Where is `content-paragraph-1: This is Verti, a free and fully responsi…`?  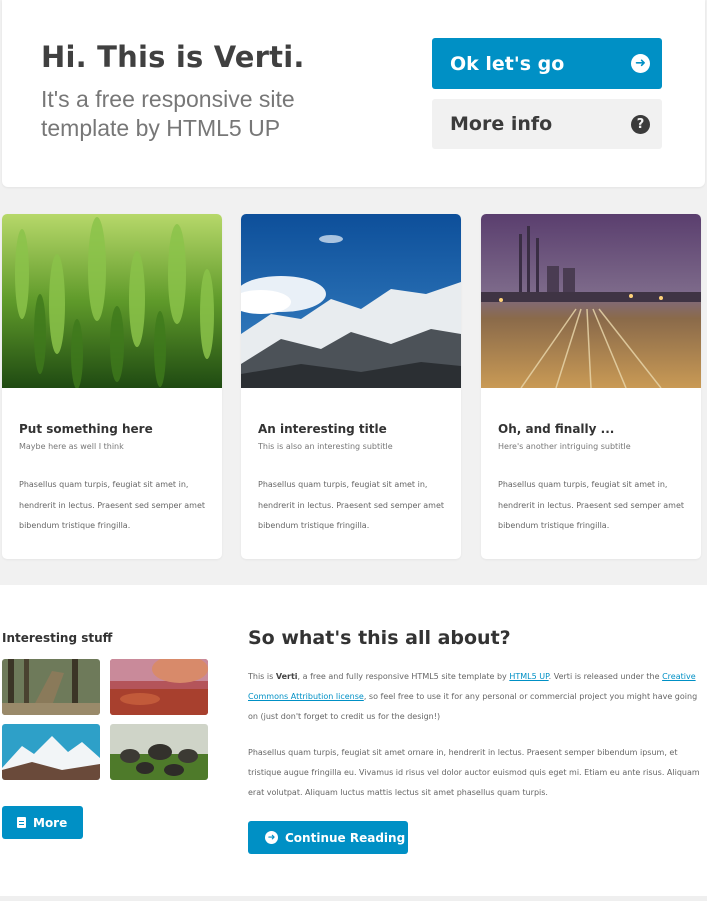 content-paragraph-1: This is Verti, a free and fully responsi… is located at coordinates (475, 697).